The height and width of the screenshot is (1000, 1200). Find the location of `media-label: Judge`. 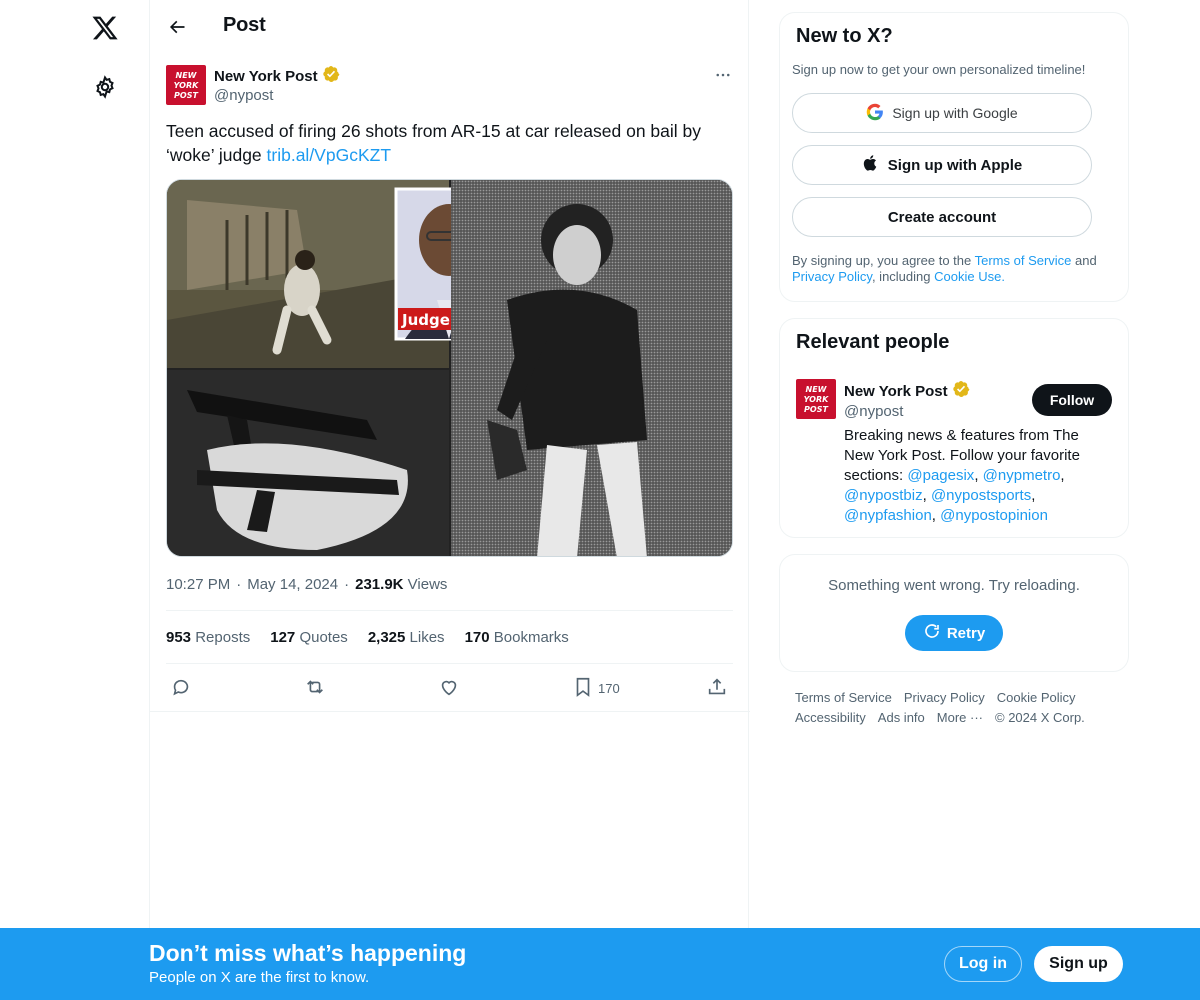

media-label: Judge is located at coordinates (425, 320).